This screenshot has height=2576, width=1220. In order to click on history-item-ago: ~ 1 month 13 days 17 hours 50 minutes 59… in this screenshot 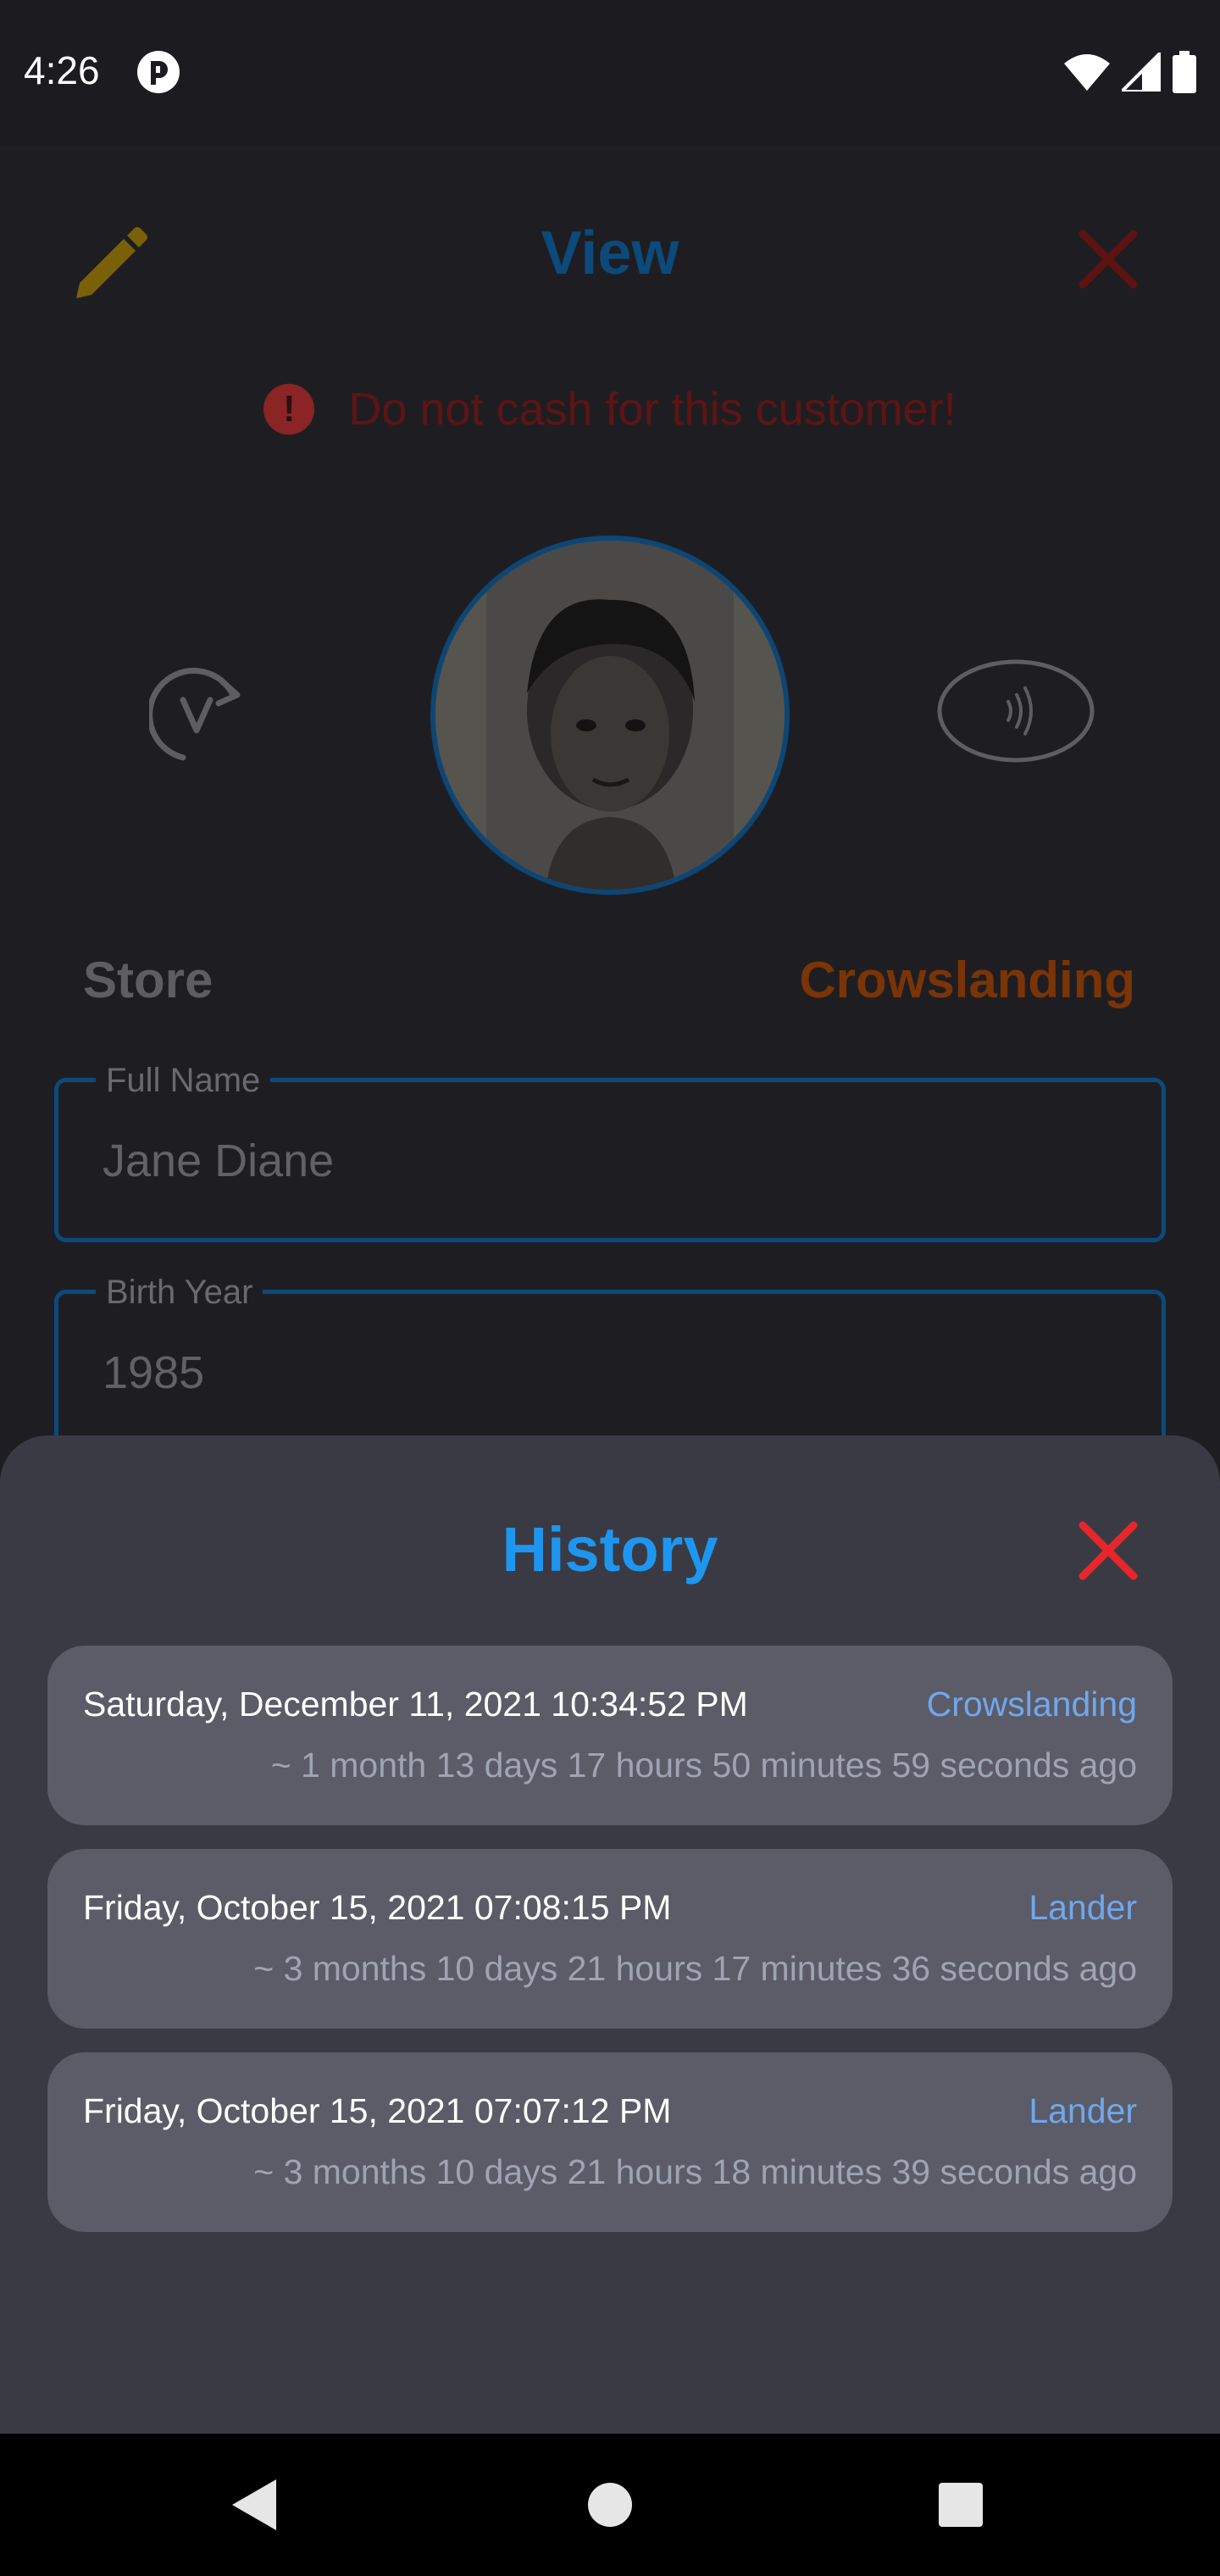, I will do `click(703, 1765)`.